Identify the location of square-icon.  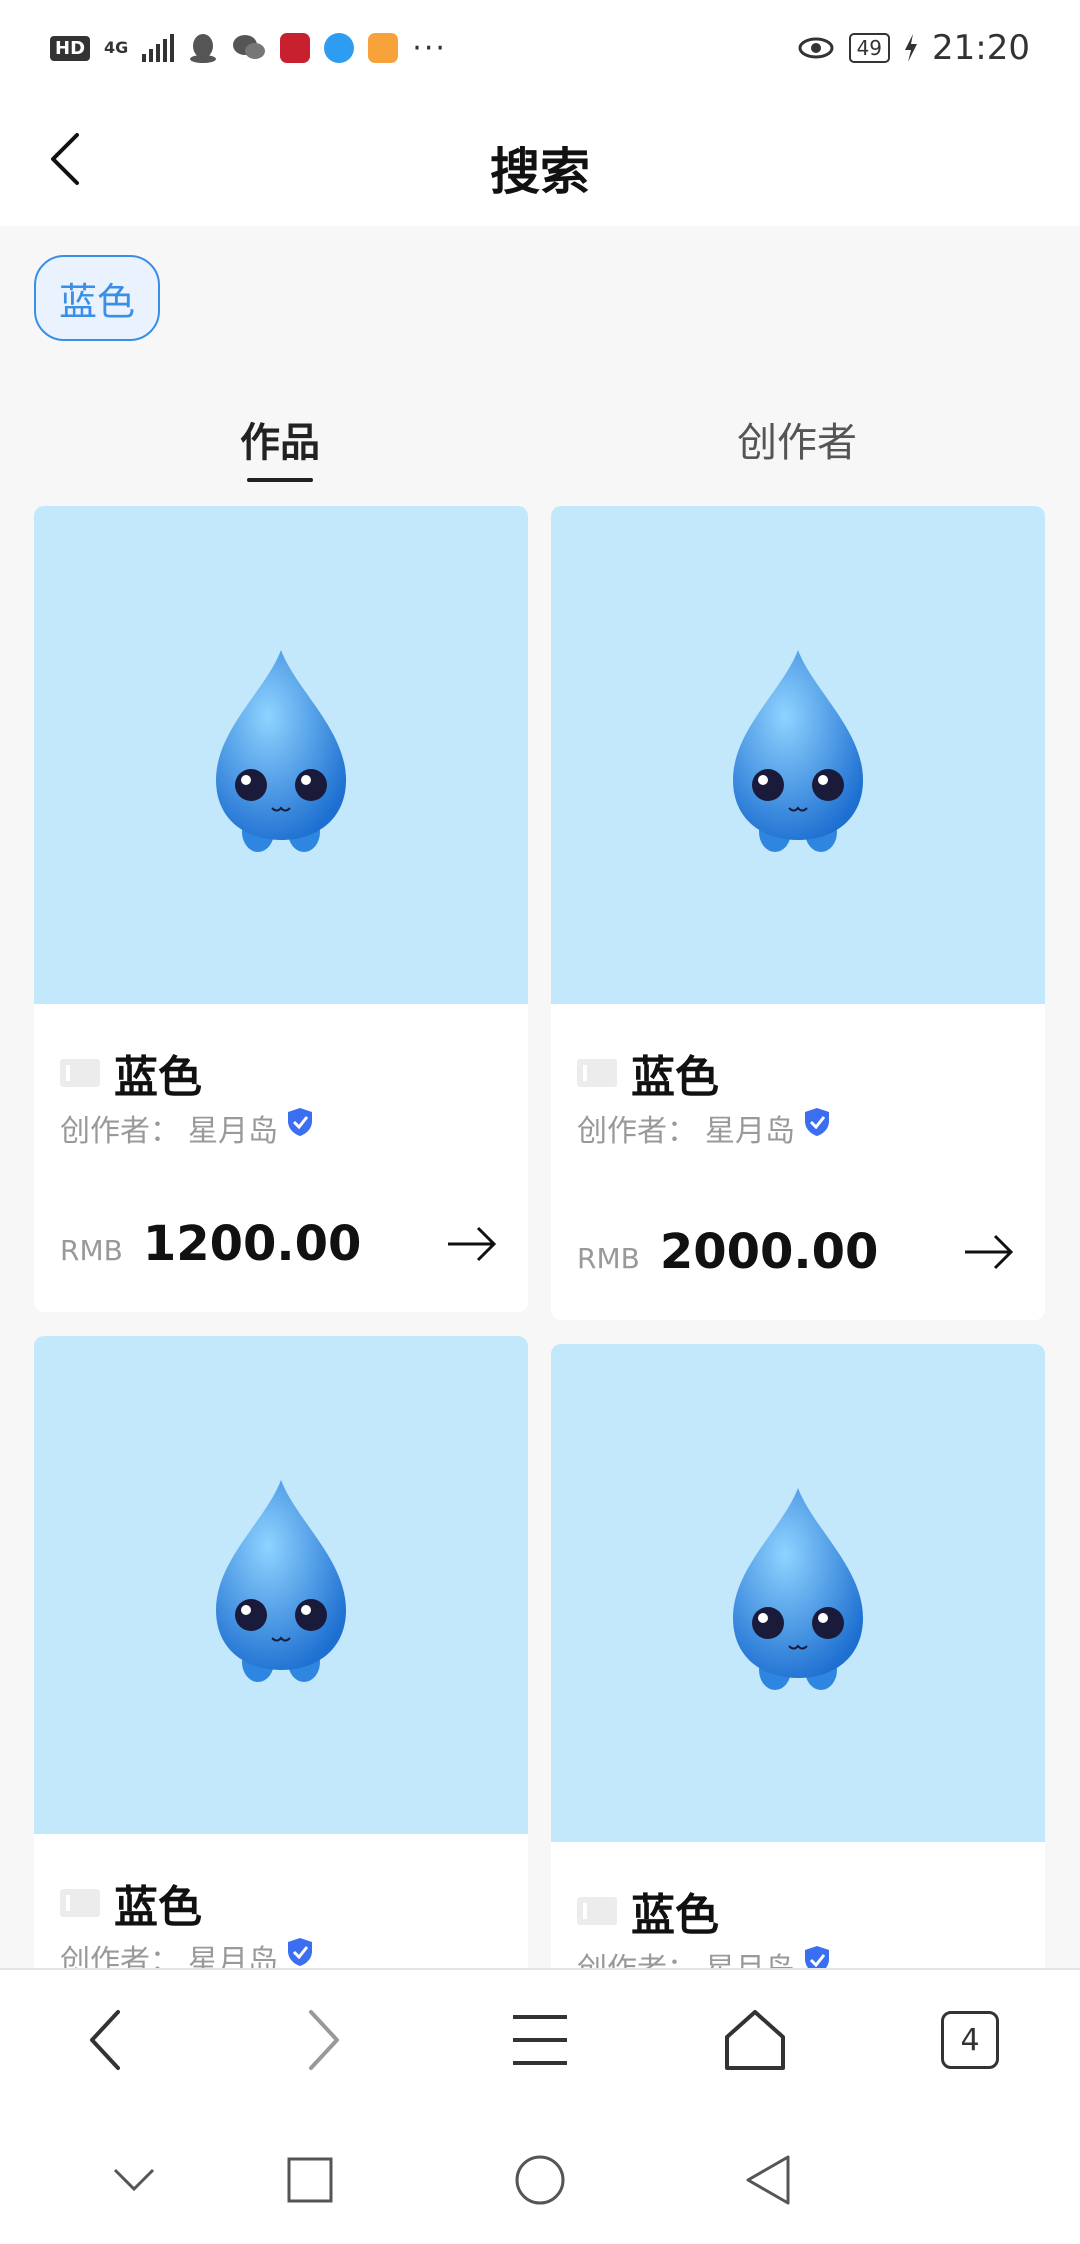
(310, 2180).